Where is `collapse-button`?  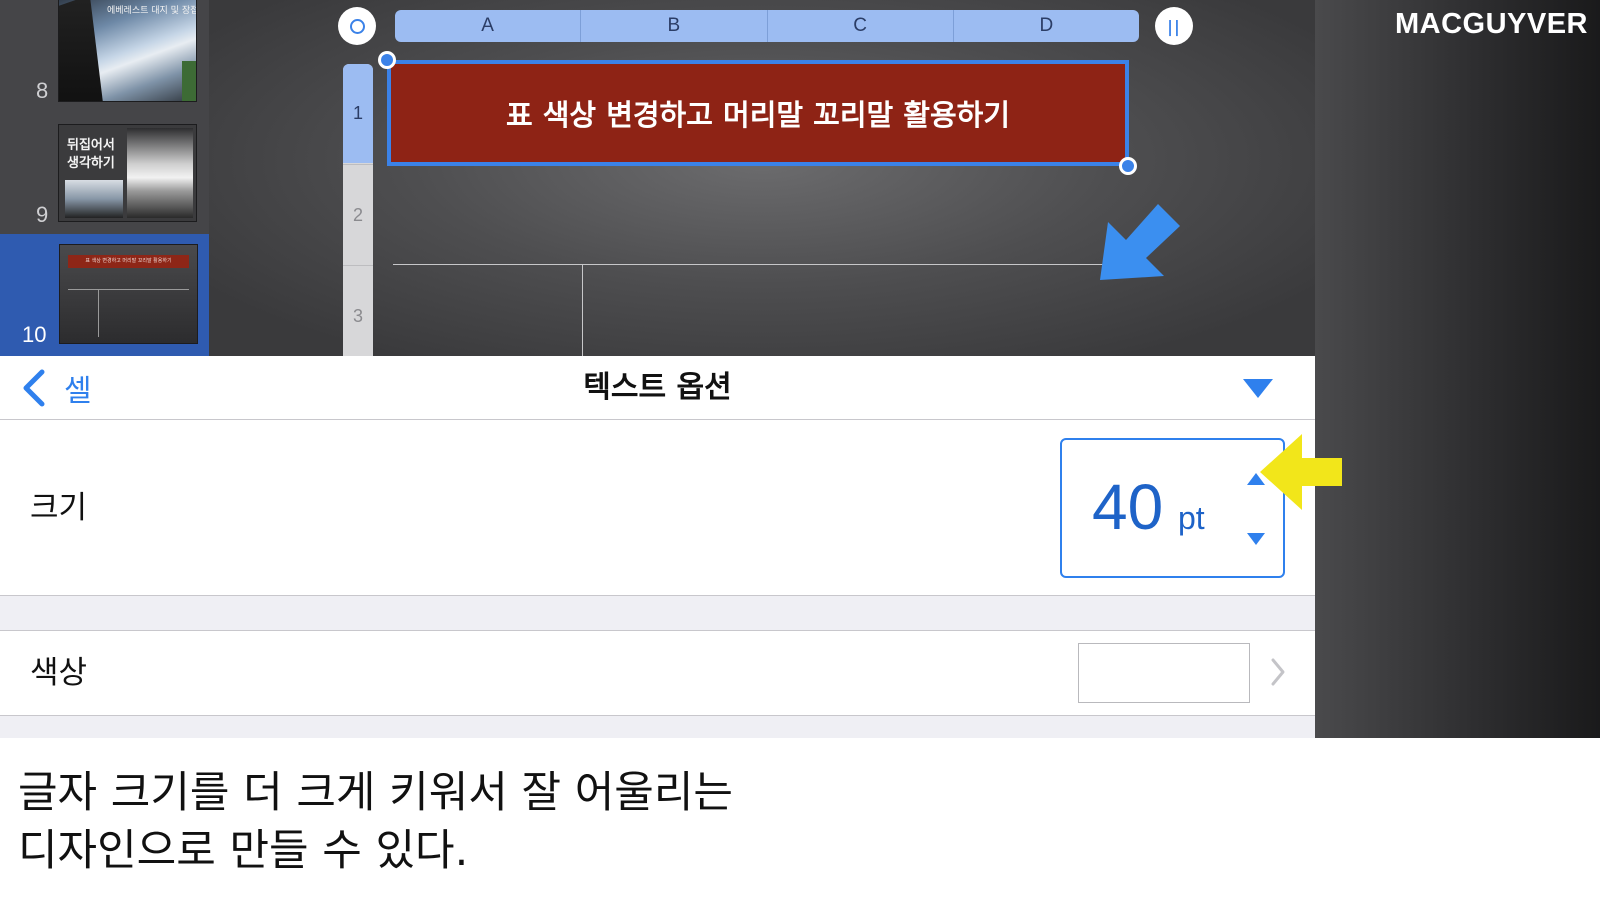
collapse-button is located at coordinates (1258, 388).